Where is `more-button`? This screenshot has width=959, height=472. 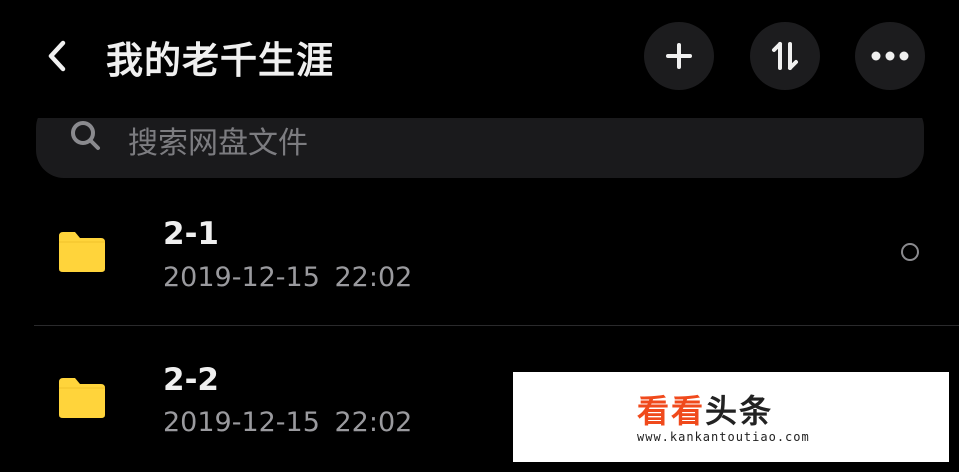
more-button is located at coordinates (890, 56).